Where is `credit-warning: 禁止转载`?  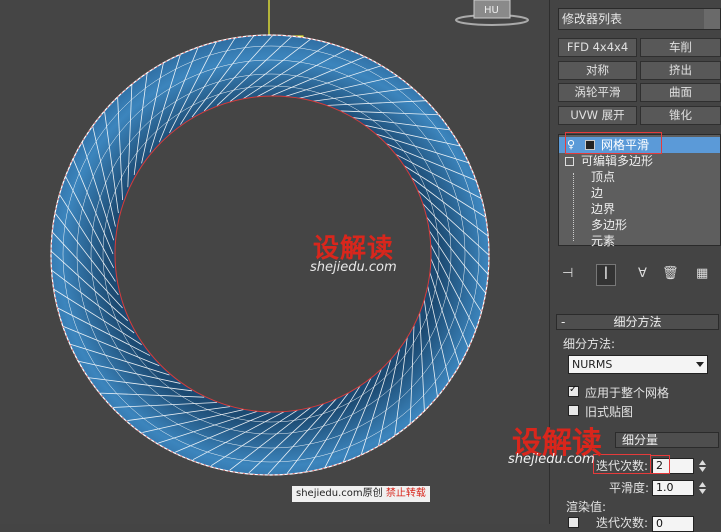
credit-warning: 禁止转载 is located at coordinates (405, 493).